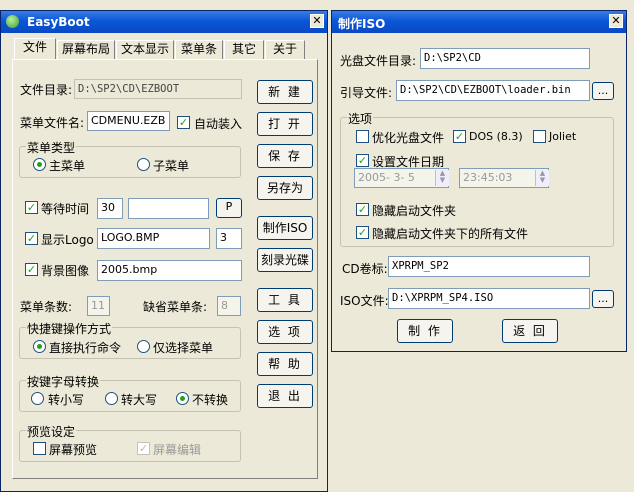  I want to click on tab-text-display: 文本显示, so click(145, 49).